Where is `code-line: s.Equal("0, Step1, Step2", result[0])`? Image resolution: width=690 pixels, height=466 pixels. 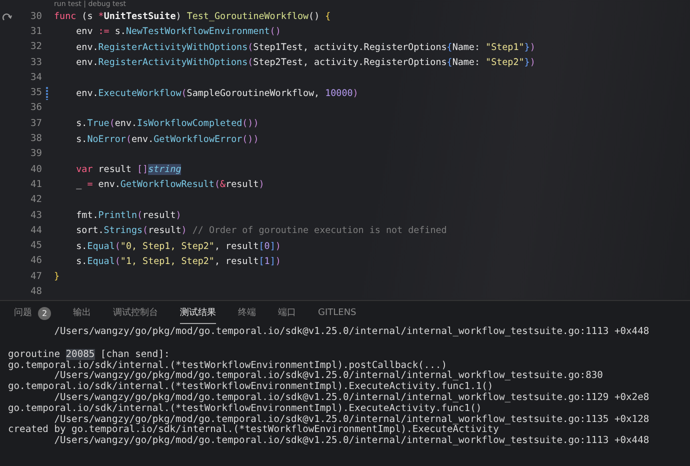
code-line: s.Equal("0, Step1, Step2", result[0]) is located at coordinates (178, 246).